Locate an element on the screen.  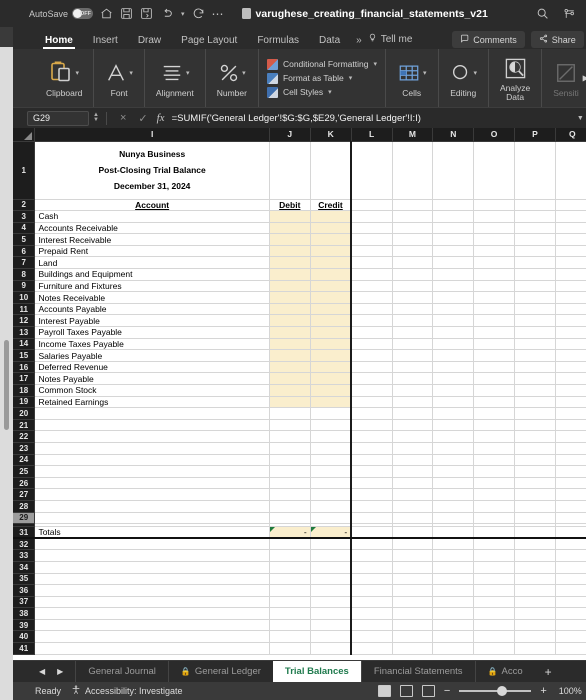
cell-O9 is located at coordinates (494, 286).